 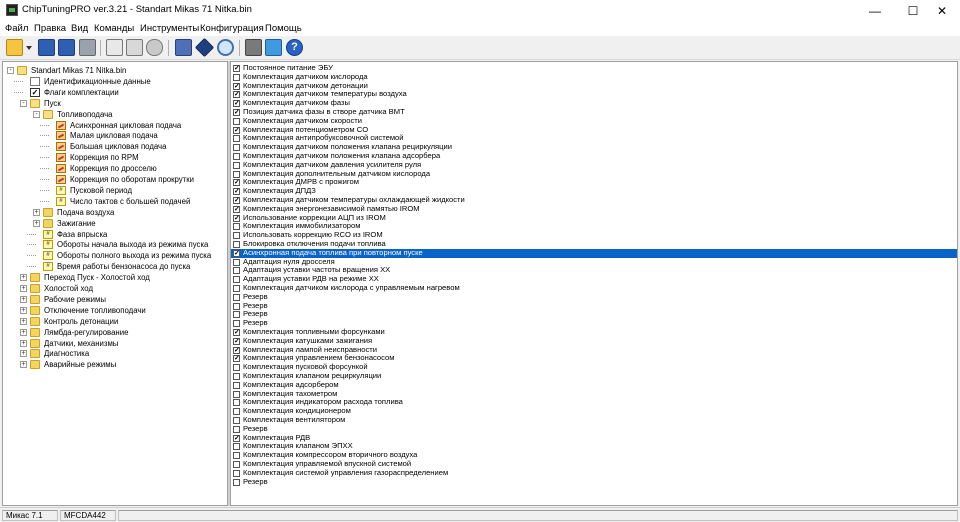 What do you see at coordinates (115, 146) in the screenshot?
I see `tree-item: Большая цикловая подача` at bounding box center [115, 146].